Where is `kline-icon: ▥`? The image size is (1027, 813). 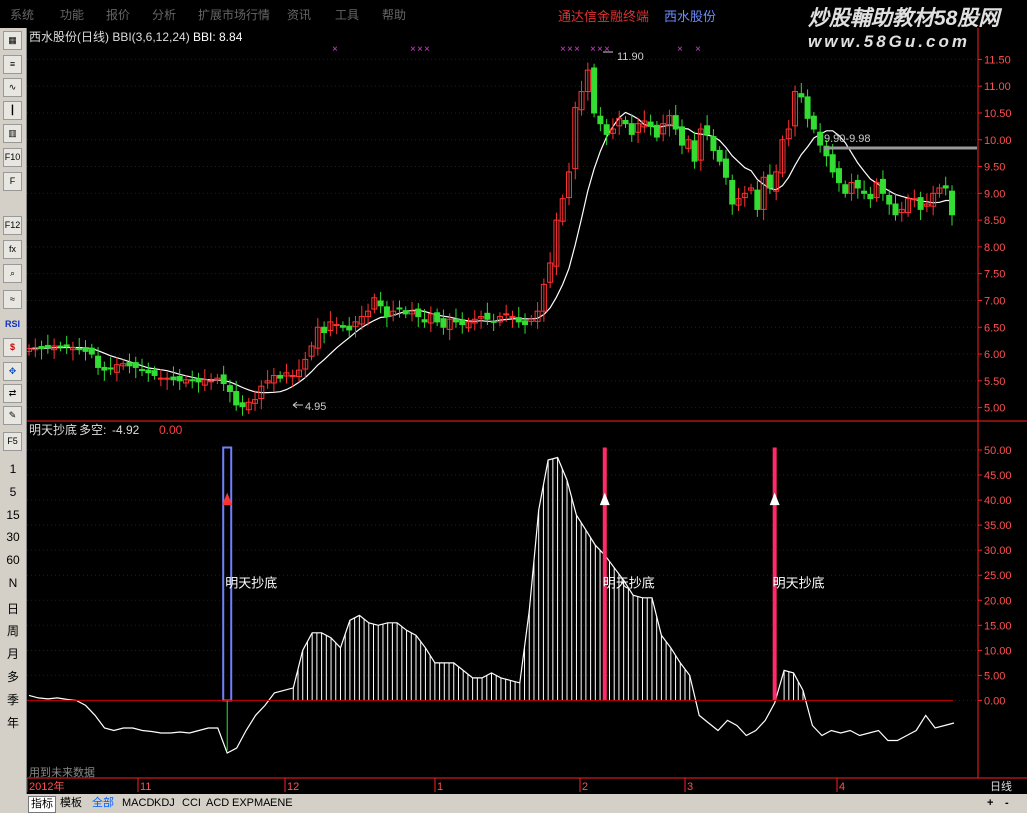
kline-icon: ▥ is located at coordinates (12, 133).